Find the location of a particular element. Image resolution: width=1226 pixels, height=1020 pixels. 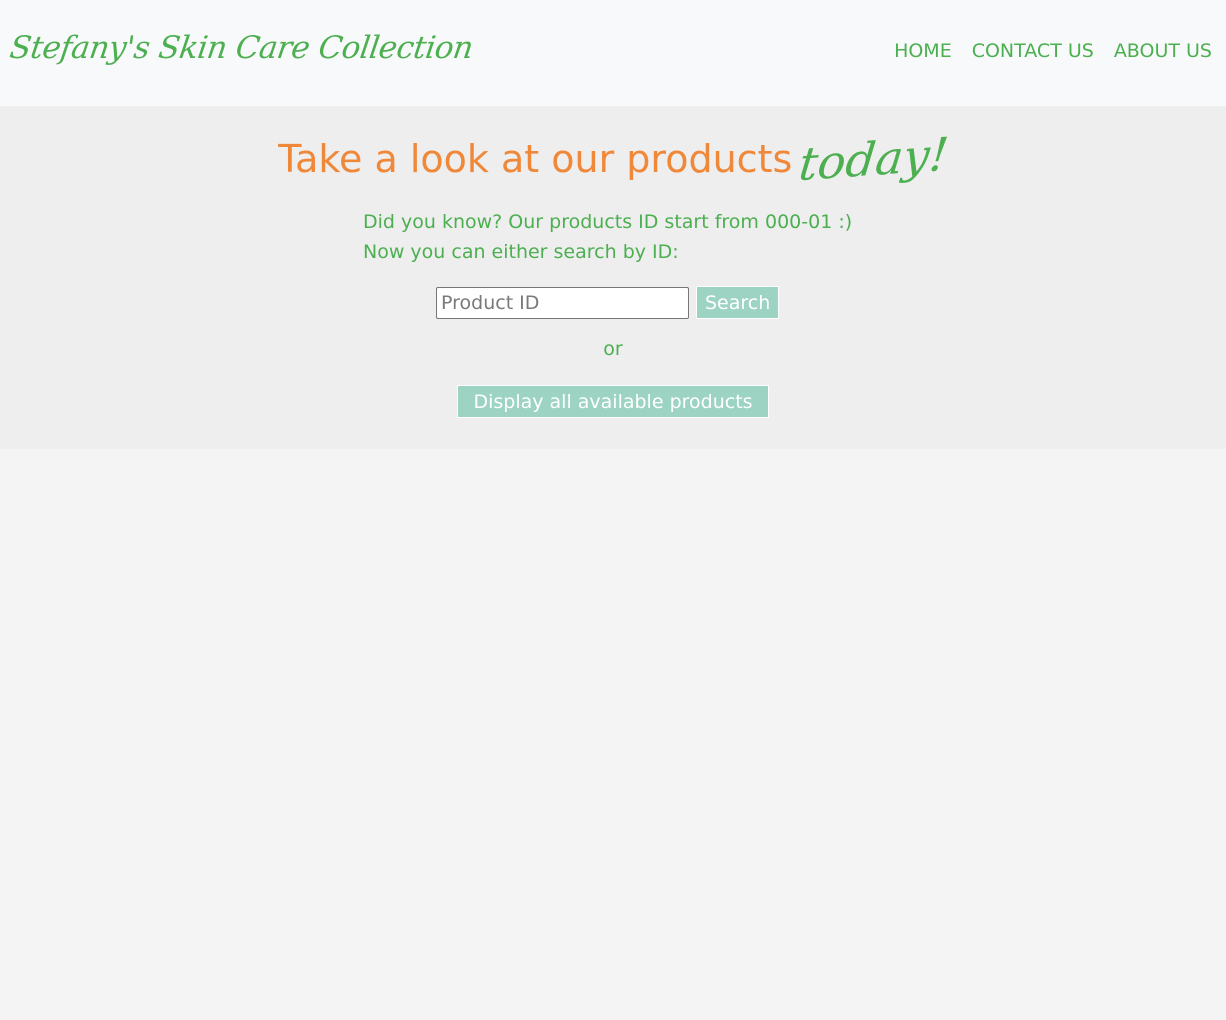

product-id-input is located at coordinates (562, 302).